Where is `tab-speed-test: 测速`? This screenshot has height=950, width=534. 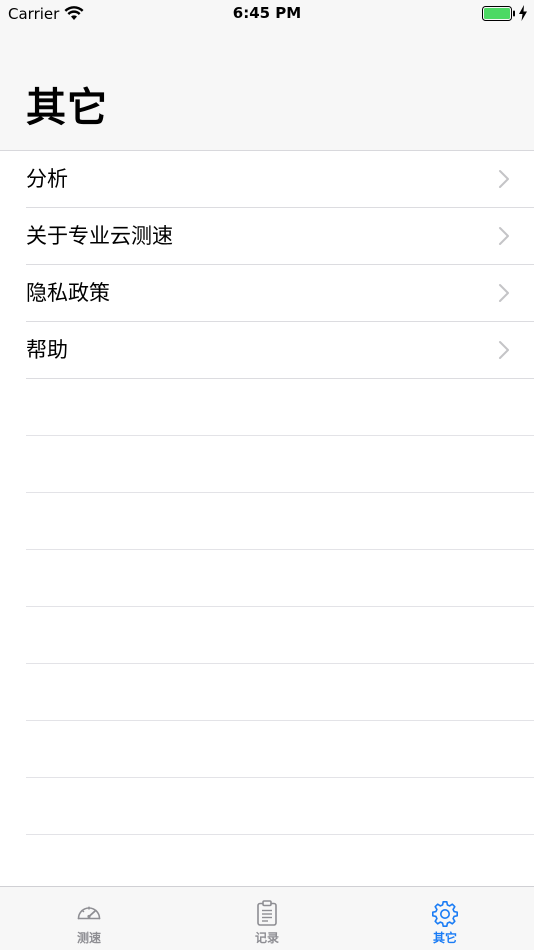 tab-speed-test: 测速 is located at coordinates (89, 918).